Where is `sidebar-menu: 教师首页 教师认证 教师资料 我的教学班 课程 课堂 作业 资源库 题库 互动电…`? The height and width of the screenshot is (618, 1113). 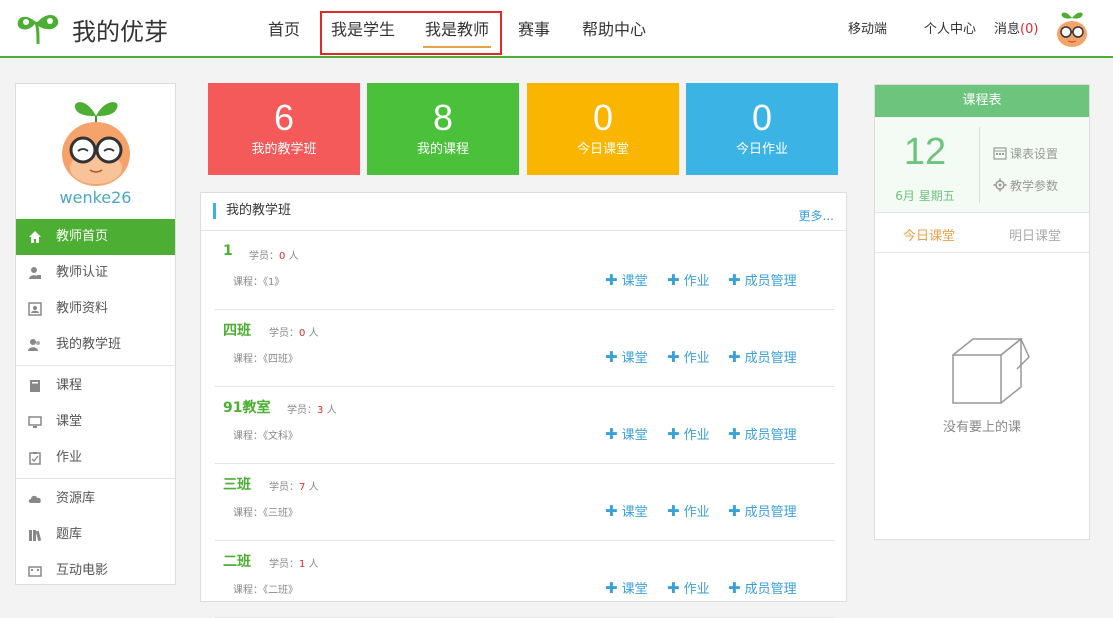
sidebar-menu: 教师首页 教师认证 教师资料 我的教学班 课程 课堂 作业 资源库 题库 互动电… is located at coordinates (95, 404).